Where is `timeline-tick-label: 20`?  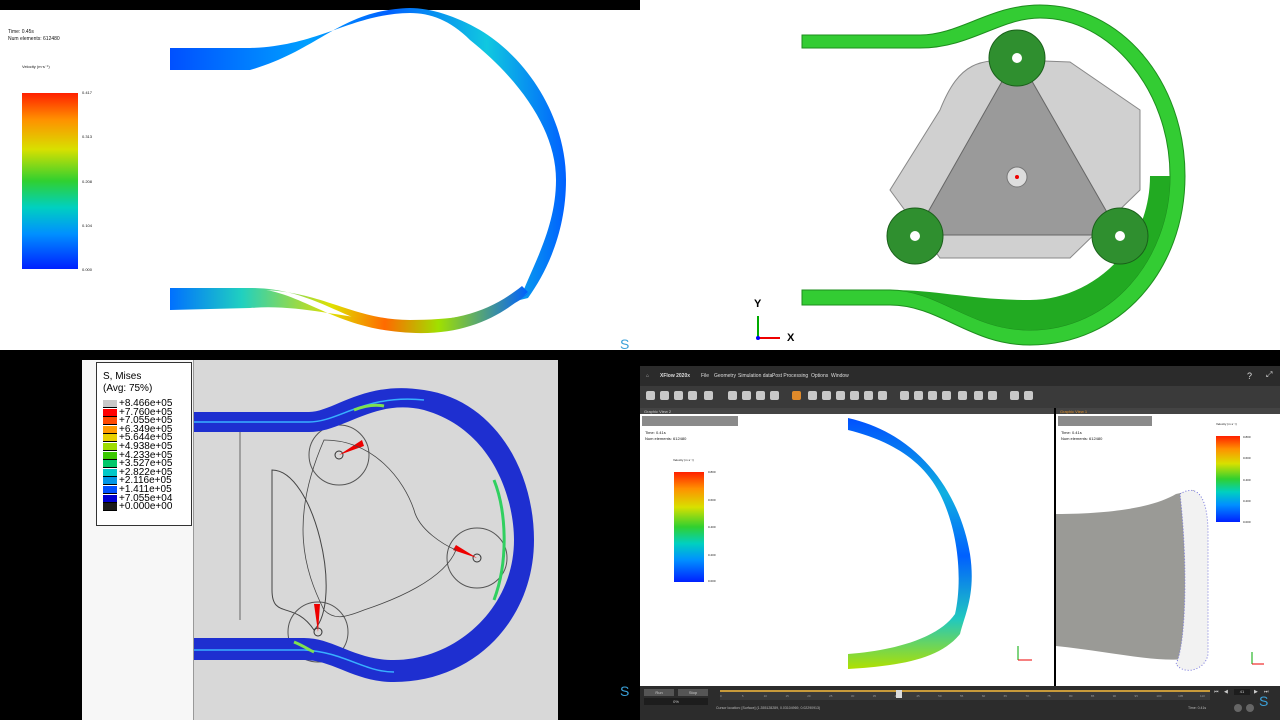 timeline-tick-label: 20 is located at coordinates (809, 696).